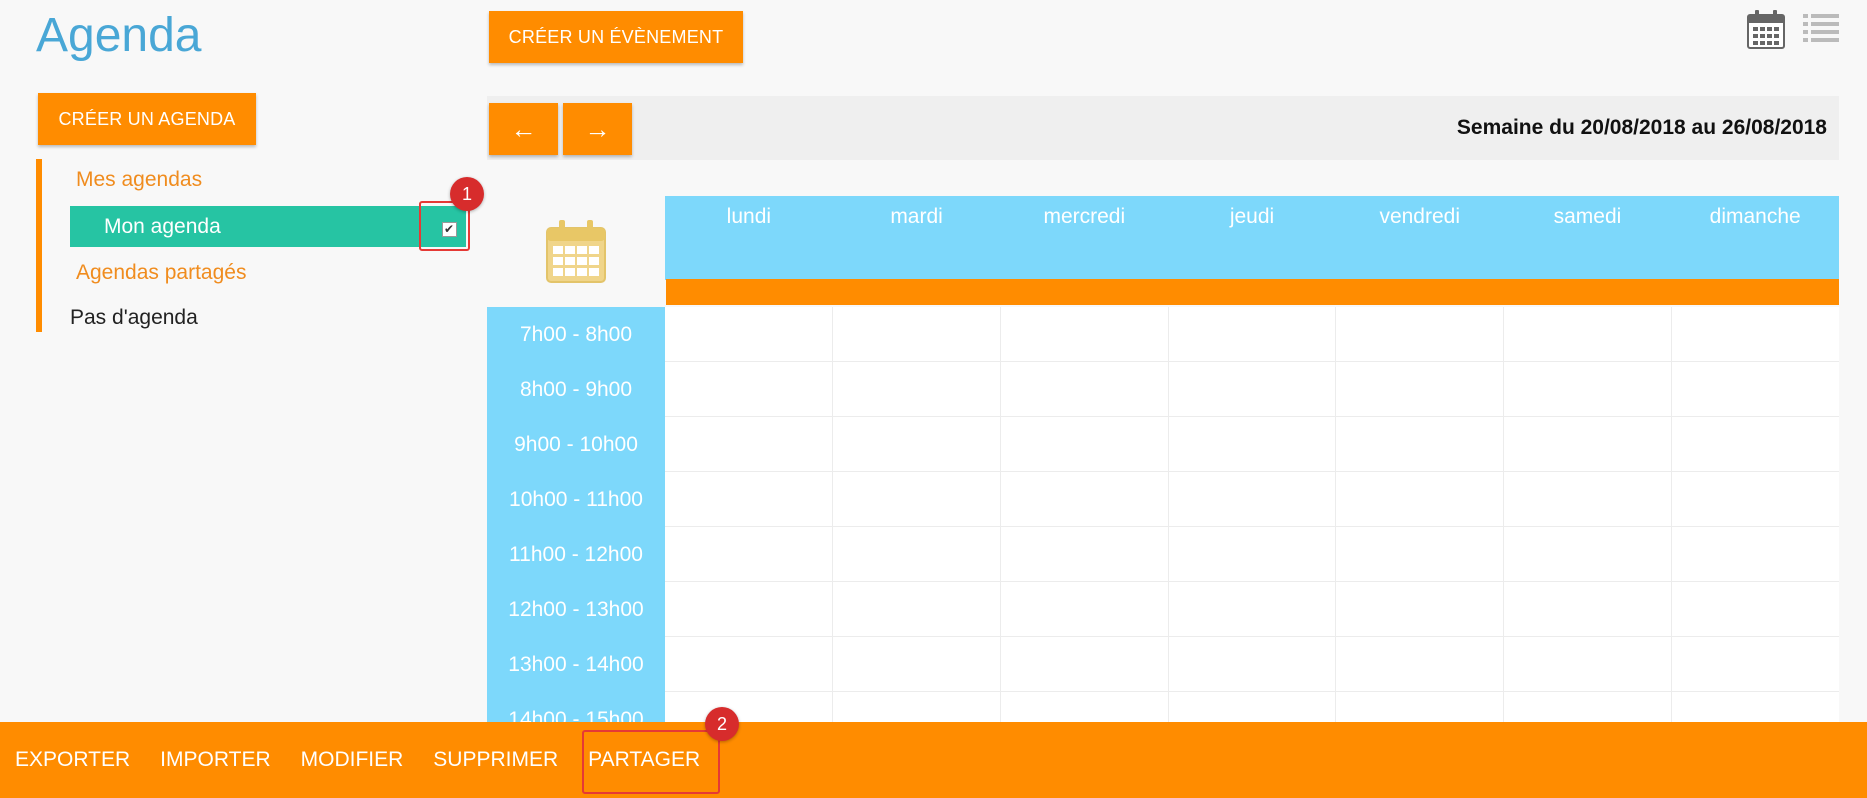 This screenshot has height=798, width=1867. Describe the element at coordinates (916, 216) in the screenshot. I see `day-header-tuesday: mardi` at that location.